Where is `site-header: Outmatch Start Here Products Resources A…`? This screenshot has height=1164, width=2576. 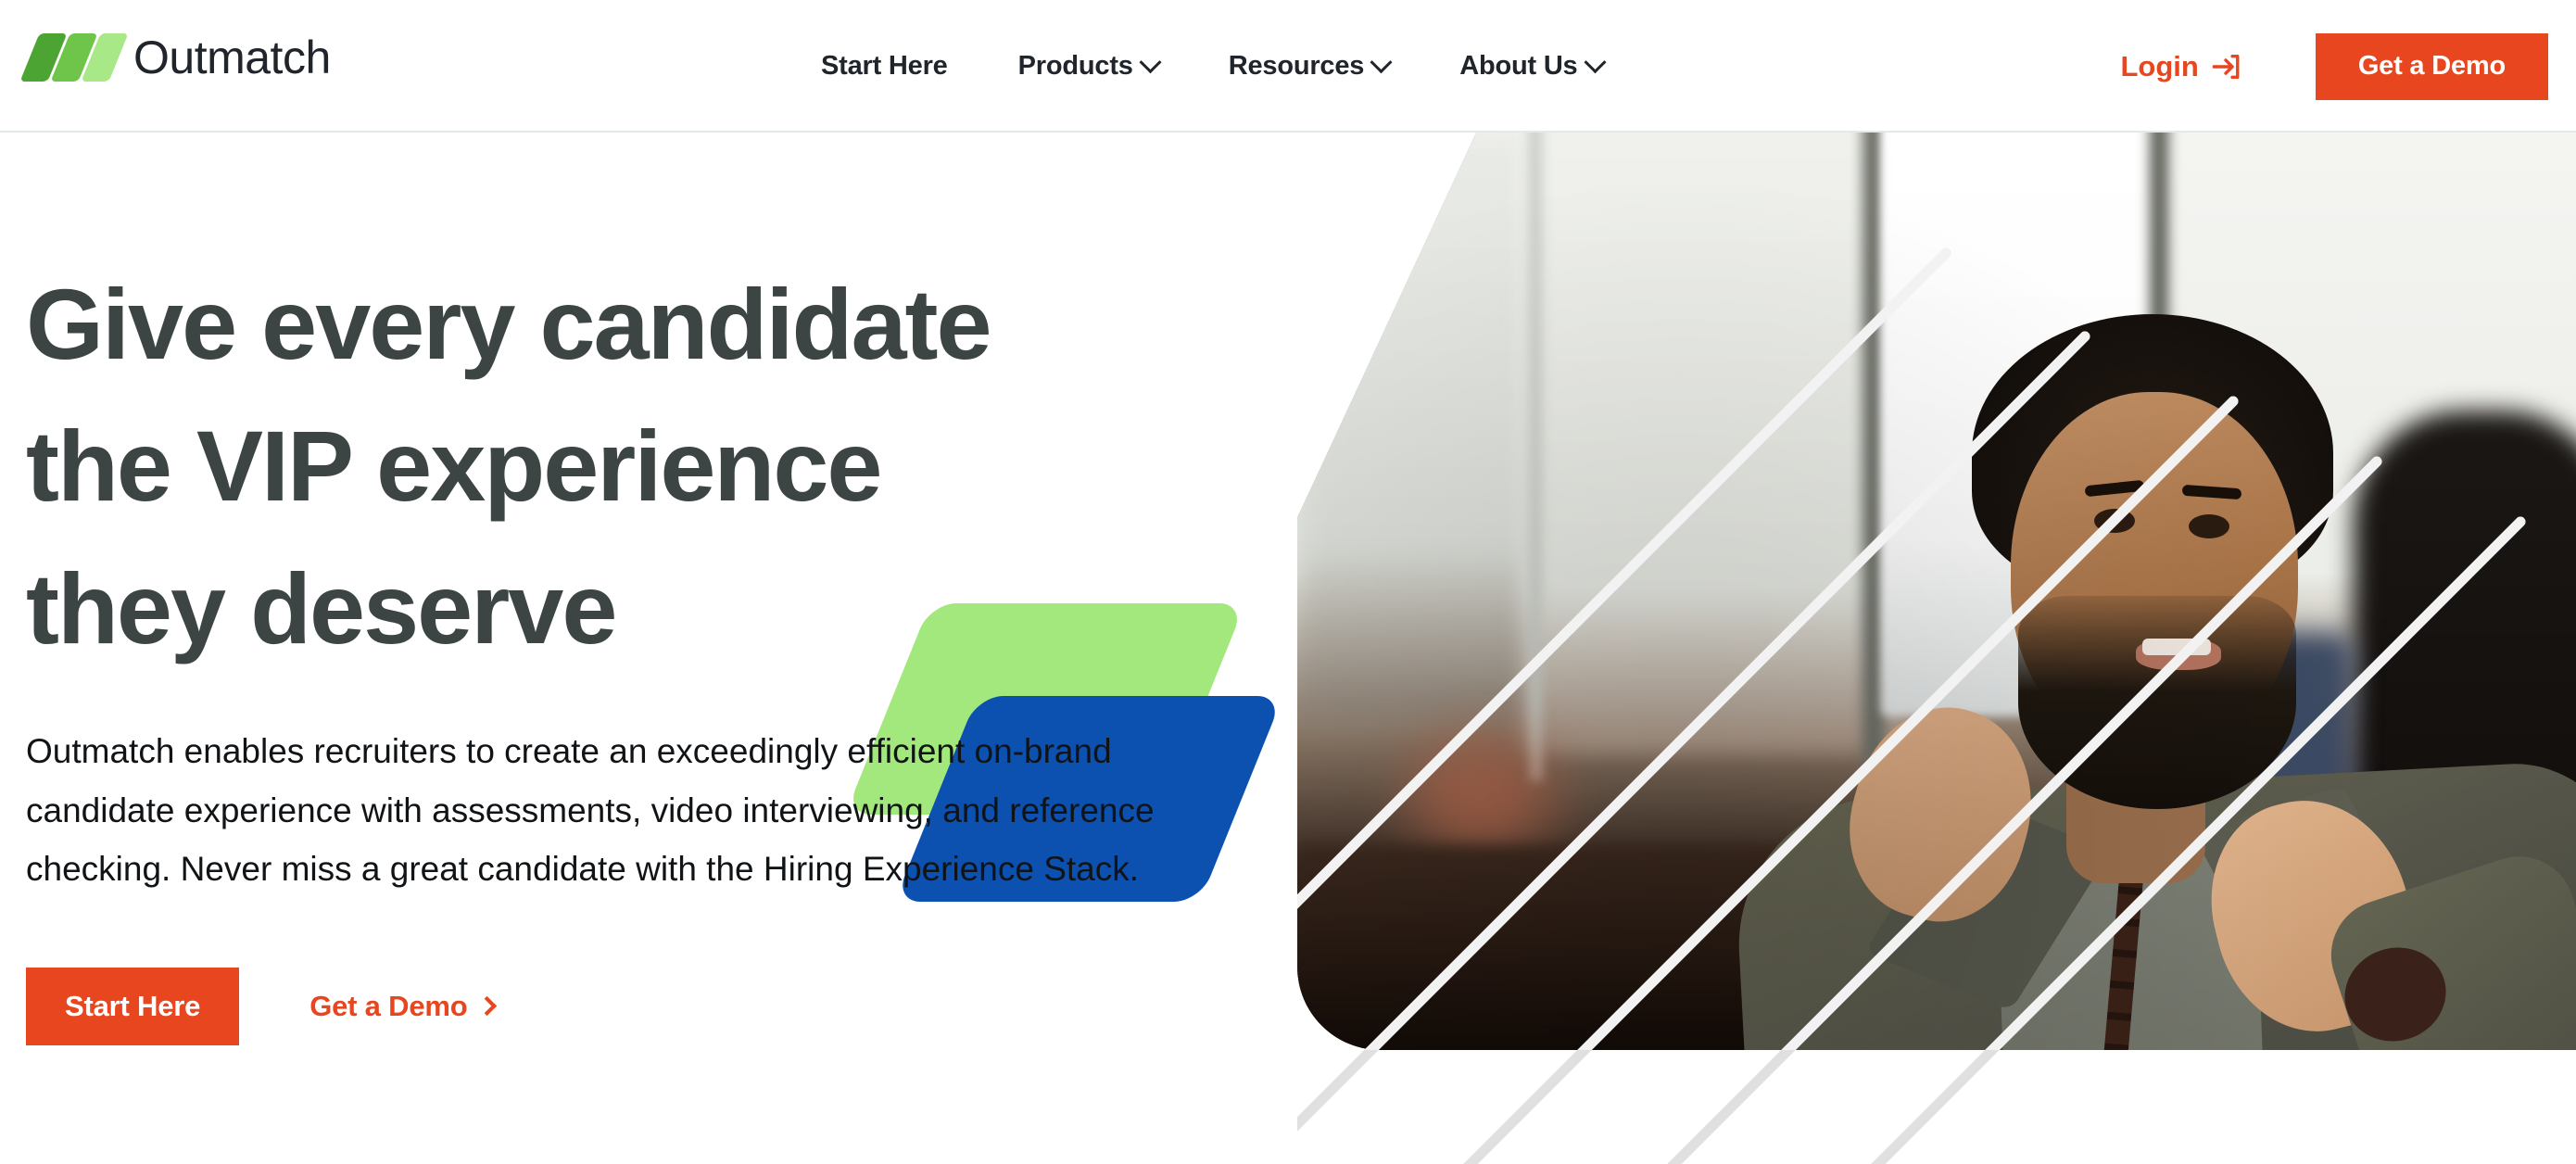
site-header: Outmatch Start Here Products Resources A… is located at coordinates (1288, 66).